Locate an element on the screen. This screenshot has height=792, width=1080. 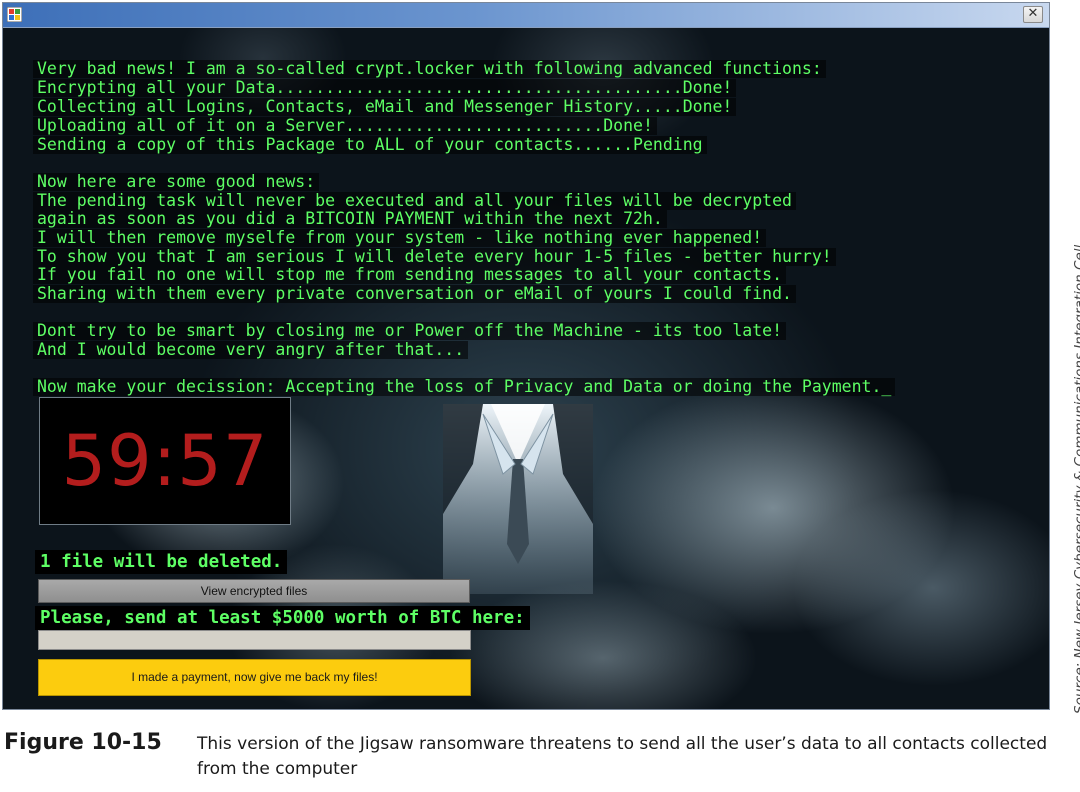
title-bar: ✕ is located at coordinates (526, 15).